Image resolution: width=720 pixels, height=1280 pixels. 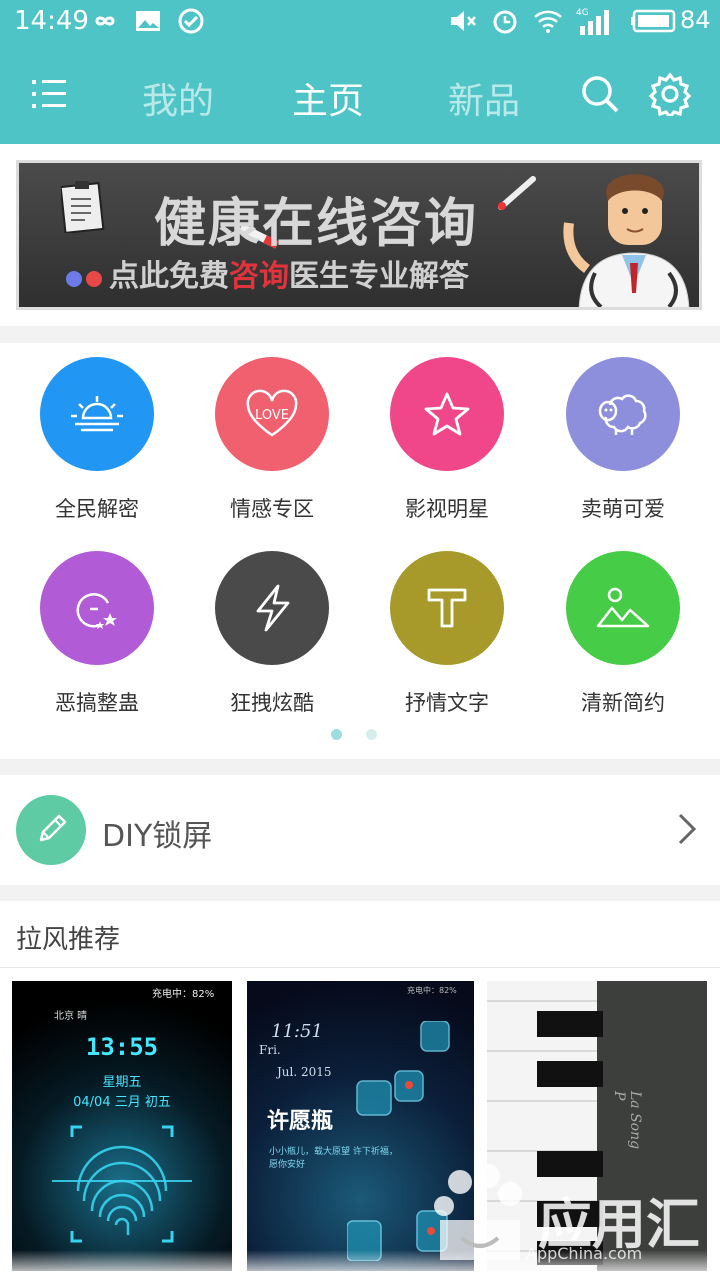 What do you see at coordinates (596, 21) in the screenshot?
I see `signal-4g-icon: 4G` at bounding box center [596, 21].